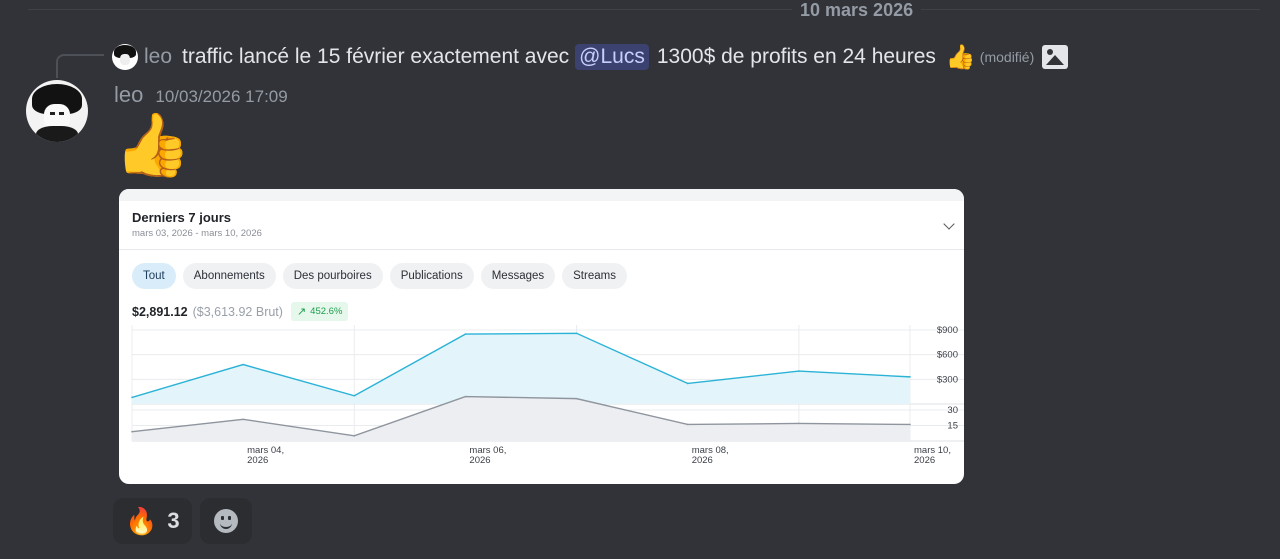 Image resolution: width=1280 pixels, height=559 pixels. Describe the element at coordinates (80, 66) in the screenshot. I see `reply-spine` at that location.